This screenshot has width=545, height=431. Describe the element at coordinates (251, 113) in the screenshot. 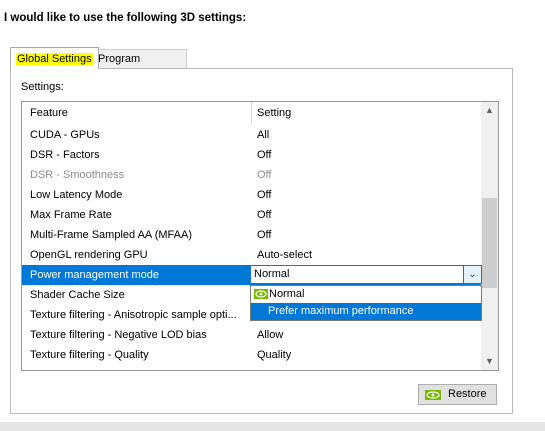

I see `column-divider` at that location.